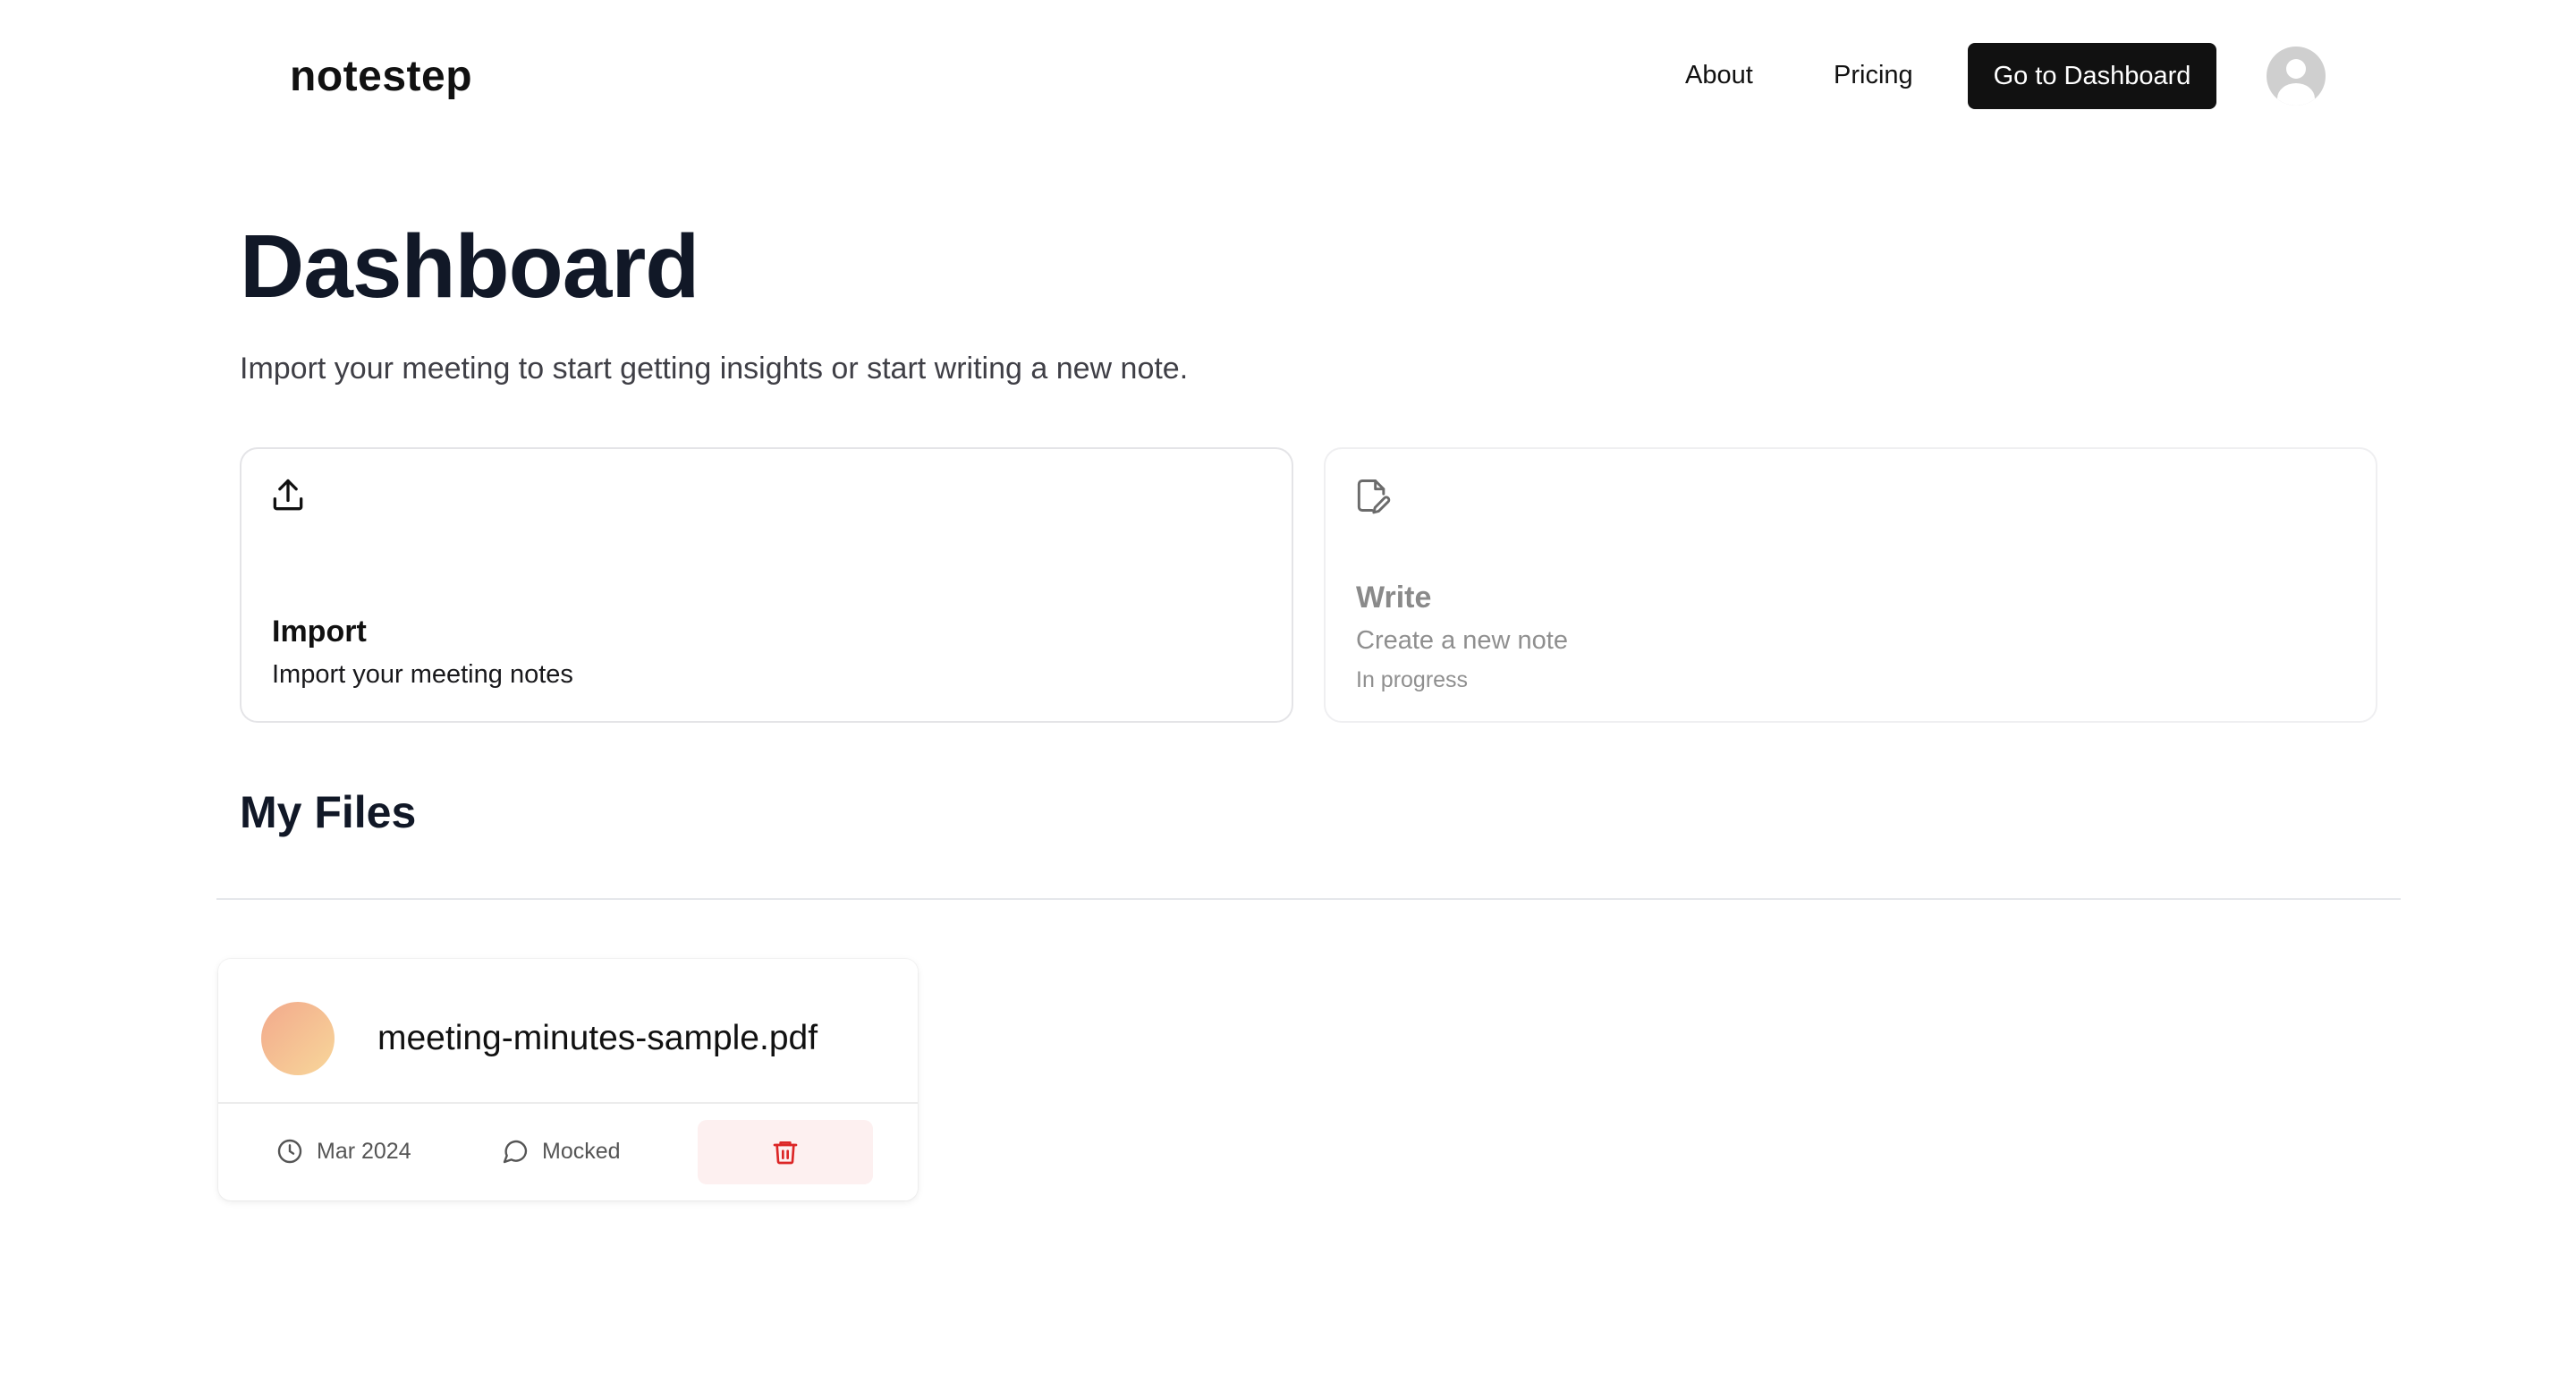  What do you see at coordinates (298, 1038) in the screenshot?
I see `file-thumbnail` at bounding box center [298, 1038].